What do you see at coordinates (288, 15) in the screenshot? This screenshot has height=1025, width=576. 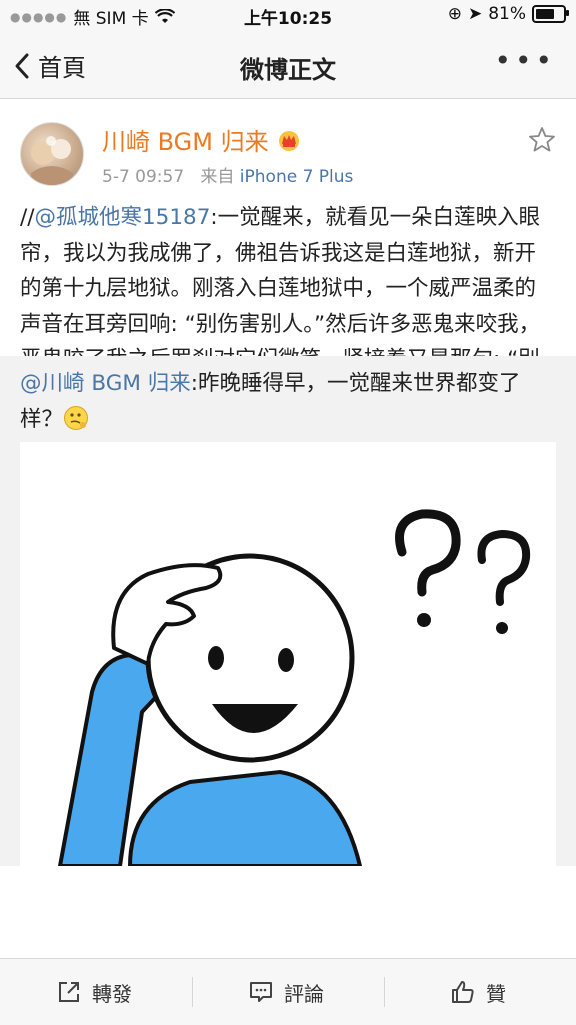 I see `status-bar: ●●●●● 無 SIM 卡 上午10:25 ⊕ ➤ 81%` at bounding box center [288, 15].